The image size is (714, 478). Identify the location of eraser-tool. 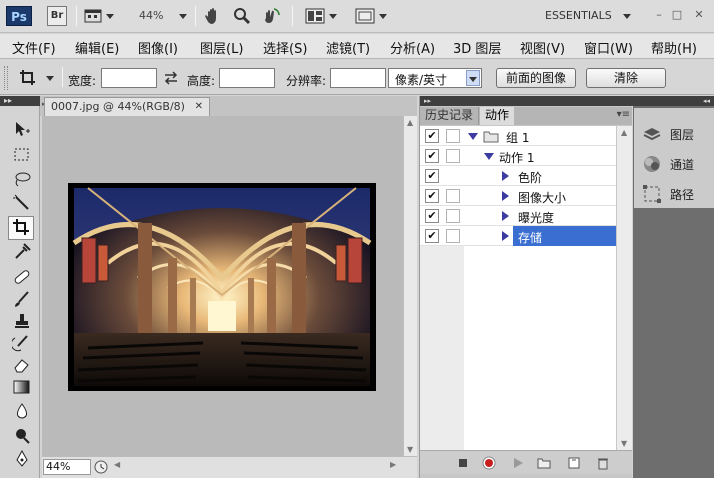
(22, 366).